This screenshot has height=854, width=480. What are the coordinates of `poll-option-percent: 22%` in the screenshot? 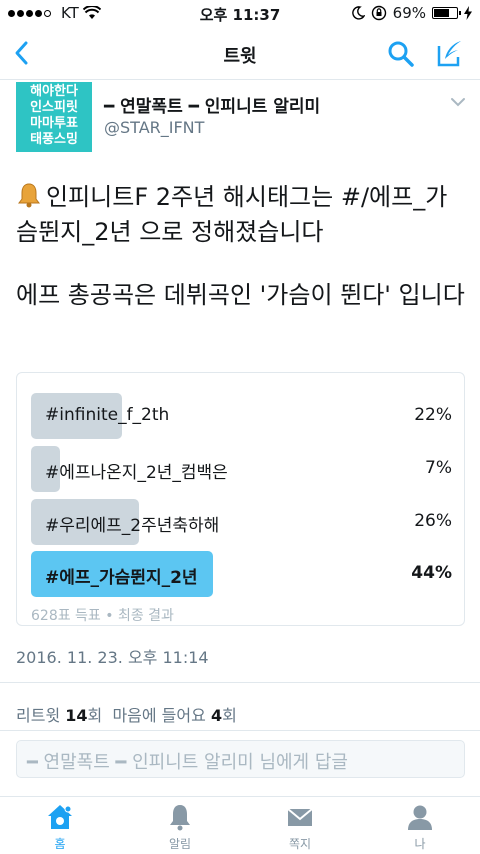 It's located at (433, 415).